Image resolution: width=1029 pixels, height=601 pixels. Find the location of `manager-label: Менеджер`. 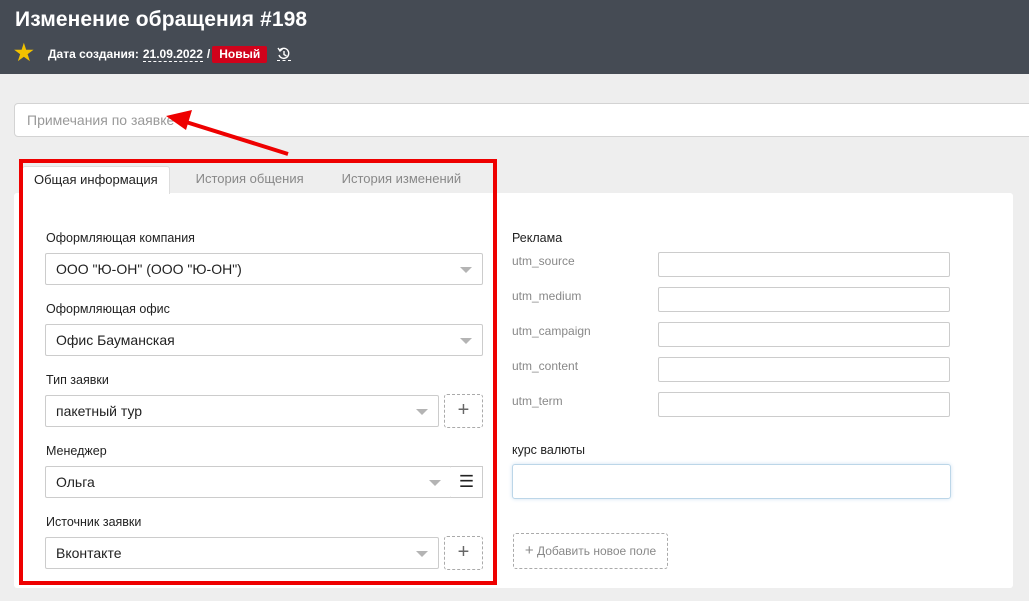

manager-label: Менеджер is located at coordinates (76, 451).